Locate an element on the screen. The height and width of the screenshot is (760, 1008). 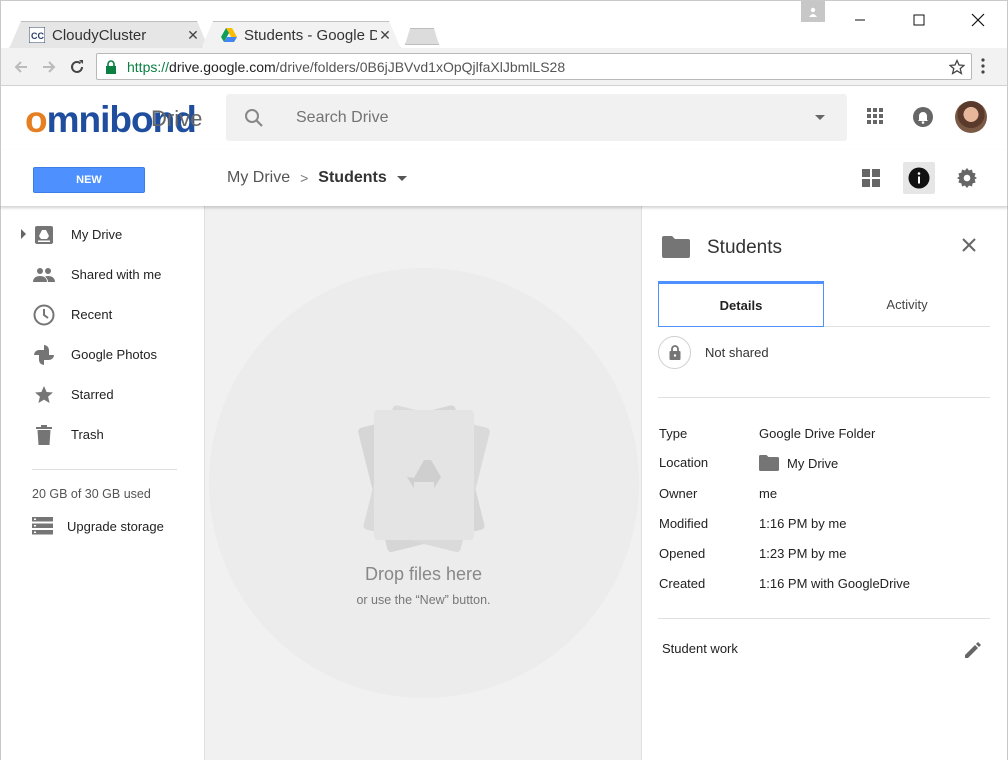
drop-files-subtitle: or use the “New” button. is located at coordinates (423, 600).